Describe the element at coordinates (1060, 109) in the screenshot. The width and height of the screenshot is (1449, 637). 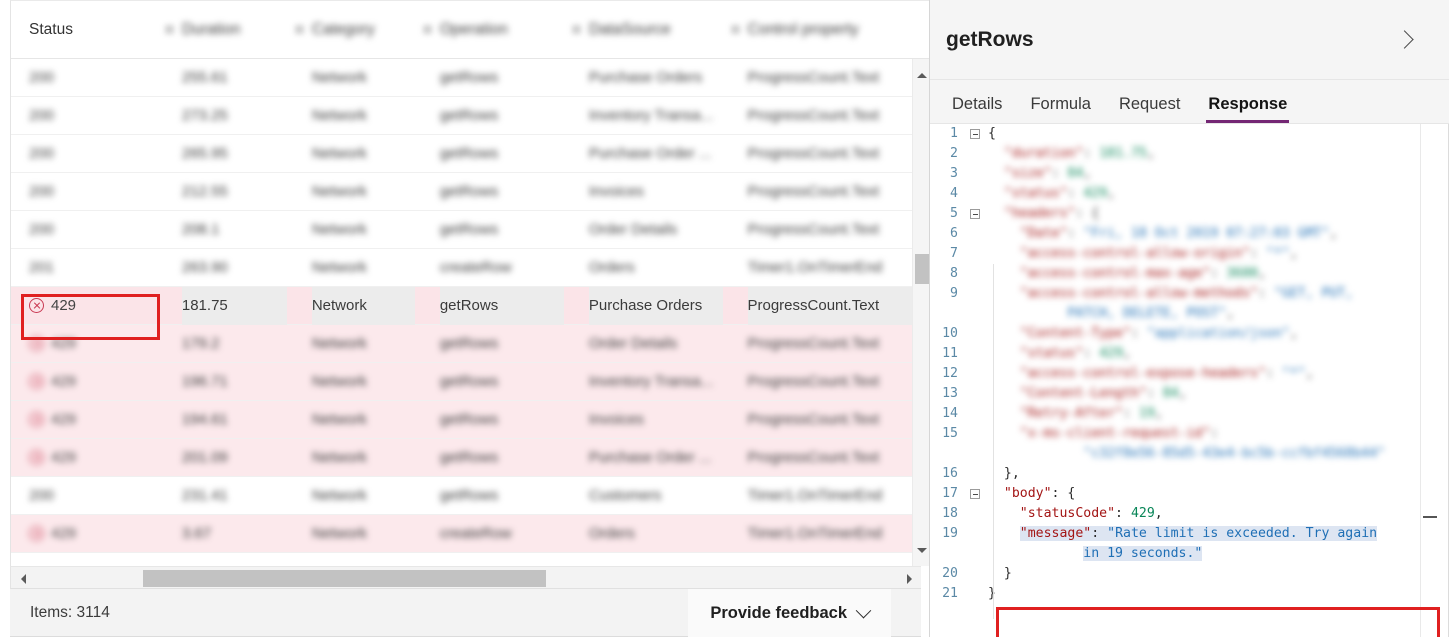
I see `tab-formula: Formula` at that location.